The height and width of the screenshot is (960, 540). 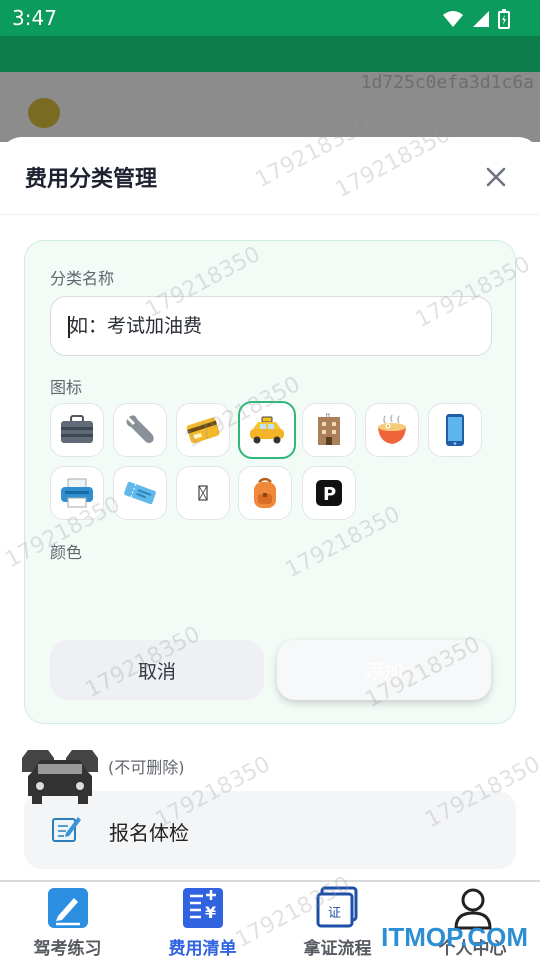 I want to click on color-label: 颜色, so click(x=66, y=552).